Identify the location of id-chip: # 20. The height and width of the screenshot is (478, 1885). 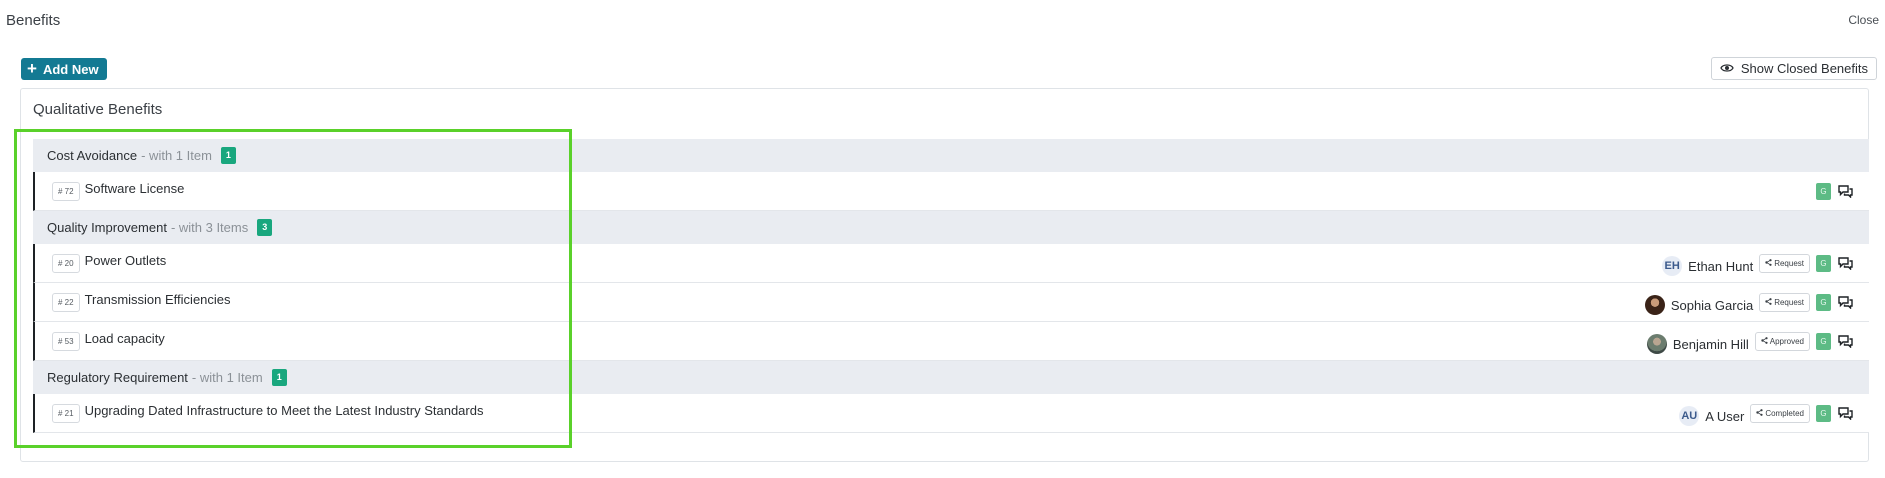
(66, 263).